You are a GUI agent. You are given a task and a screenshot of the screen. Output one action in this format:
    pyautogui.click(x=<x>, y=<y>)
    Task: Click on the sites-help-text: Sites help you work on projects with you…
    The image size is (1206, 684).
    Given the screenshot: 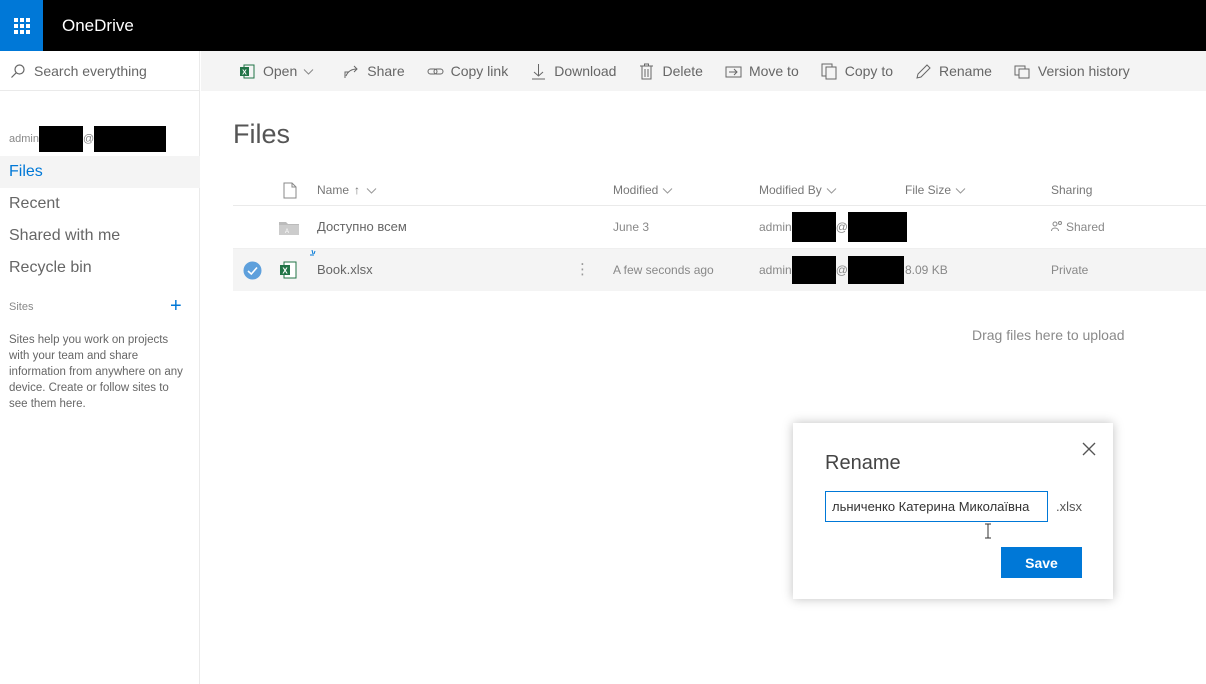 What is the action you would take?
    pyautogui.click(x=96, y=372)
    